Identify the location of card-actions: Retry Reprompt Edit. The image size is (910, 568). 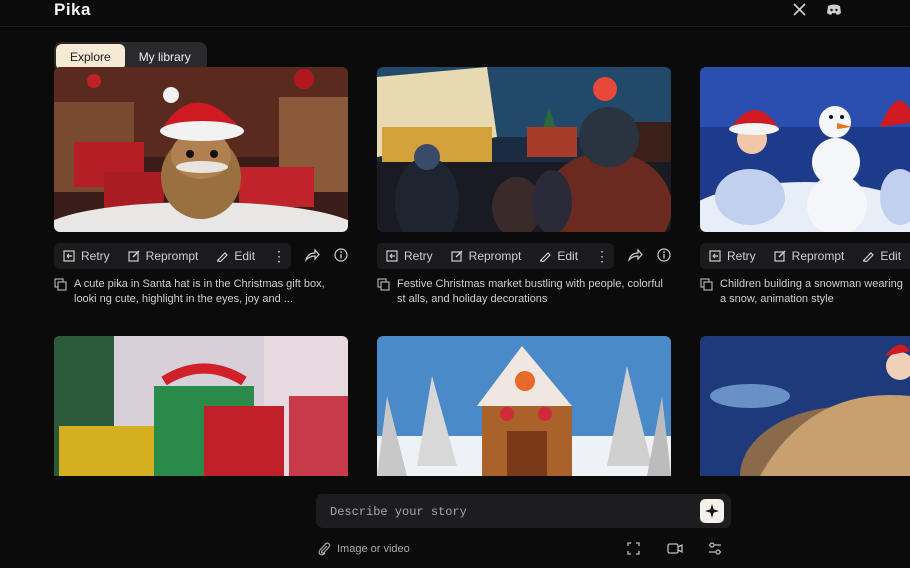
(805, 256).